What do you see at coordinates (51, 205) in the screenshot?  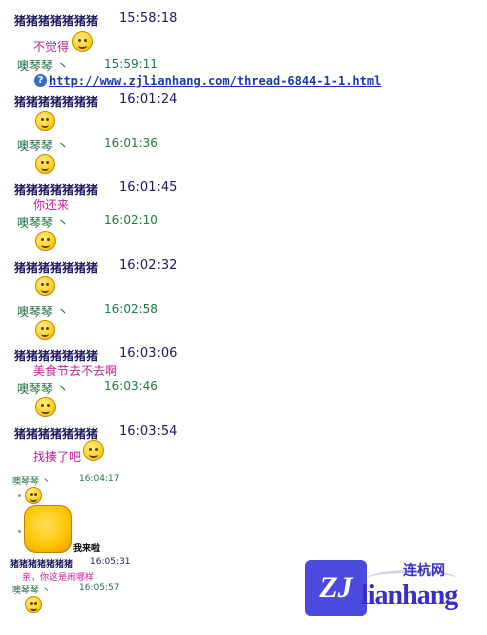 I see `message-text: 你还来` at bounding box center [51, 205].